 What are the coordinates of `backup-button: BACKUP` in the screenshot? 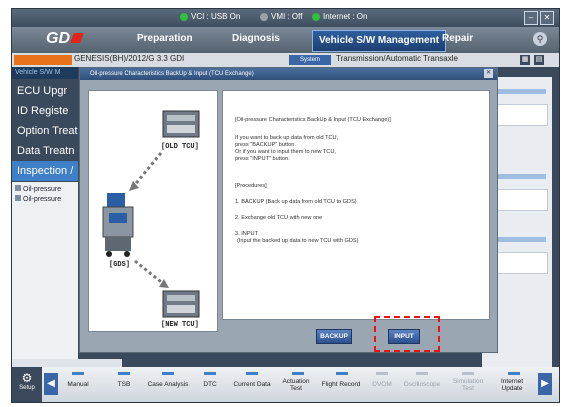 It's located at (334, 336).